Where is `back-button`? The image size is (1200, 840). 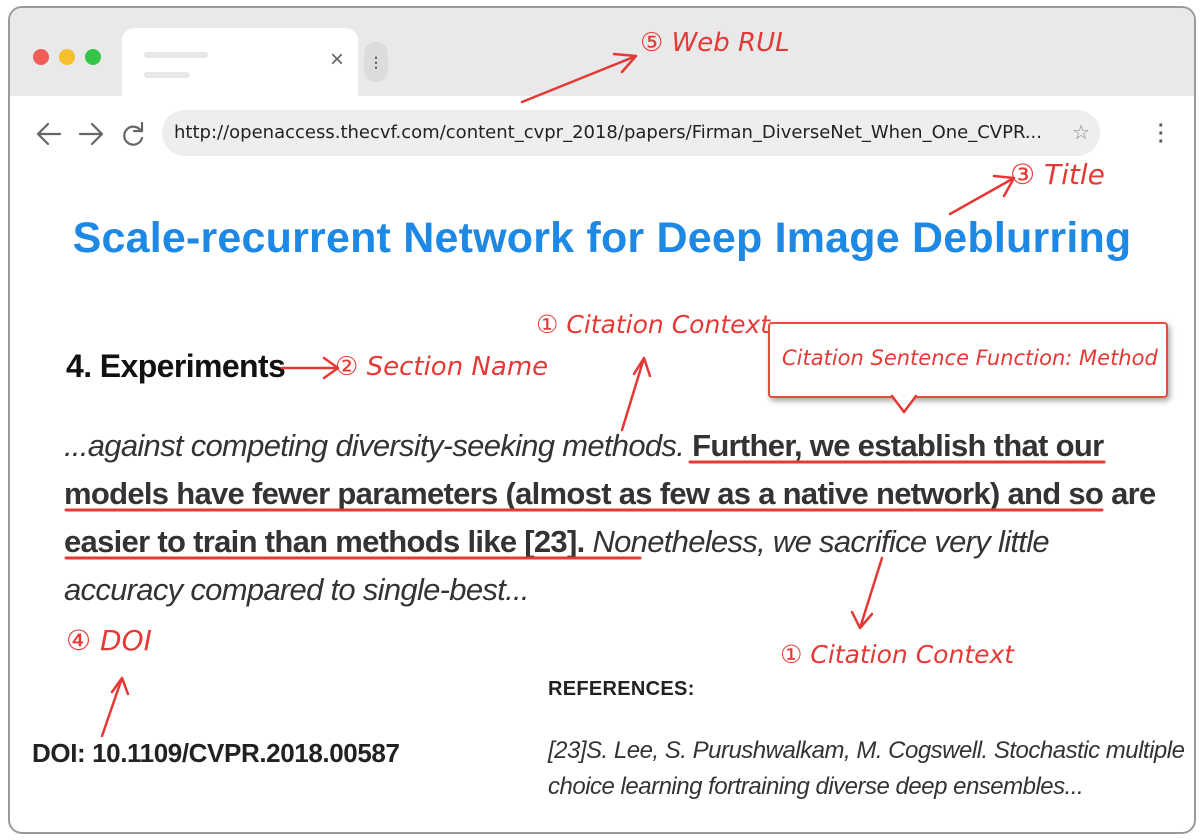
back-button is located at coordinates (49, 134).